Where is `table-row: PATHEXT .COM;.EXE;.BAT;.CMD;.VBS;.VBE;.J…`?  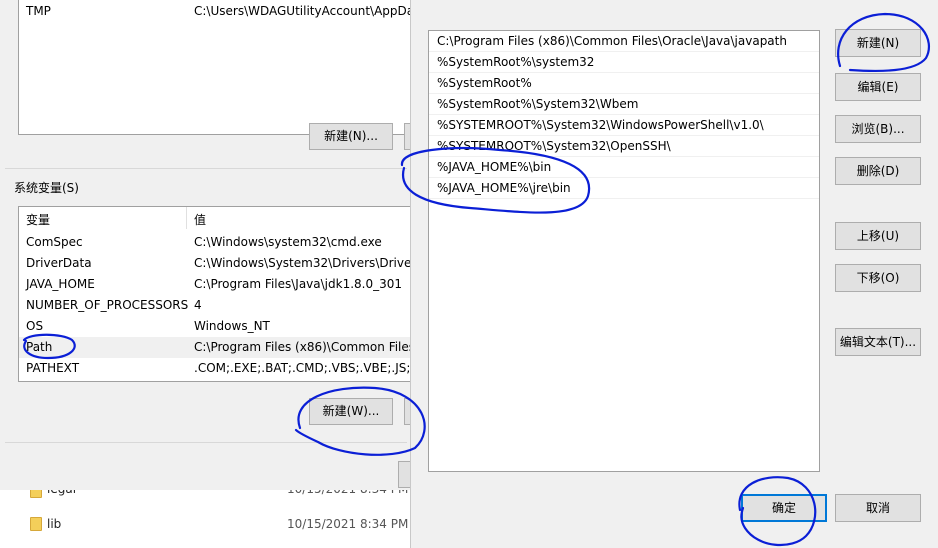 table-row: PATHEXT .COM;.EXE;.BAT;.CMD;.VBS;.VBE;.J… is located at coordinates (215, 368).